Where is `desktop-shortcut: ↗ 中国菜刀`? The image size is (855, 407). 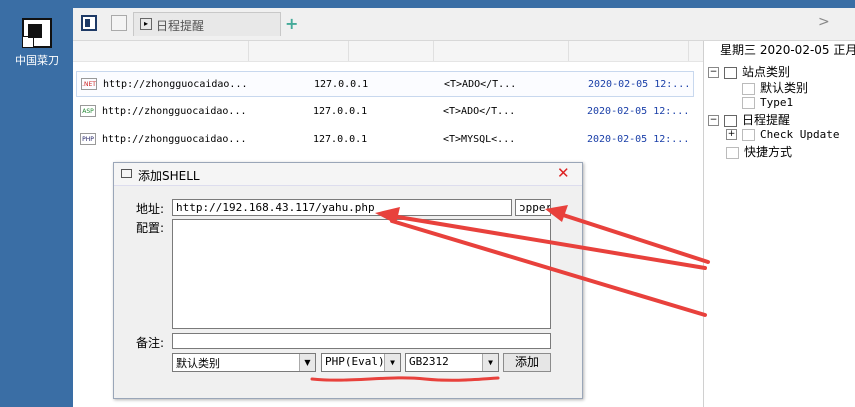
desktop-shortcut: ↗ 中国菜刀 is located at coordinates (37, 43).